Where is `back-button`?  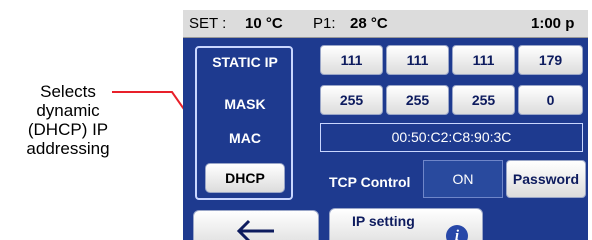
back-button is located at coordinates (256, 225).